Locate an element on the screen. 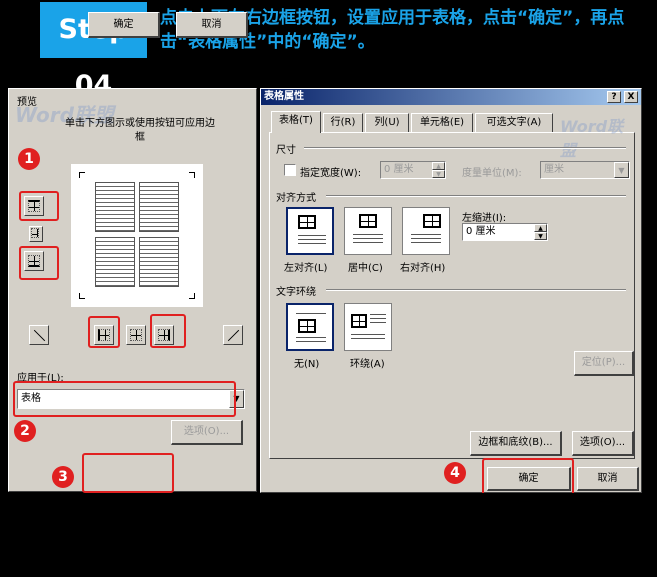 Image resolution: width=657 pixels, height=577 pixels. preferred-width-input: 0 厘米 ▲ ▼ is located at coordinates (413, 170).